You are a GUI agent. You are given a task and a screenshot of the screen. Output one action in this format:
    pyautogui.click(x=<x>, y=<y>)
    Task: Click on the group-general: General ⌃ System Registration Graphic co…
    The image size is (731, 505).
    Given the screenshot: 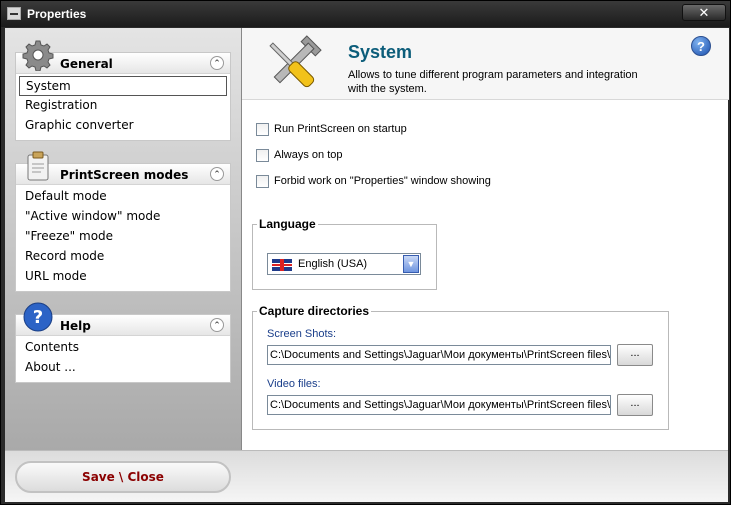 What is the action you would take?
    pyautogui.click(x=123, y=90)
    